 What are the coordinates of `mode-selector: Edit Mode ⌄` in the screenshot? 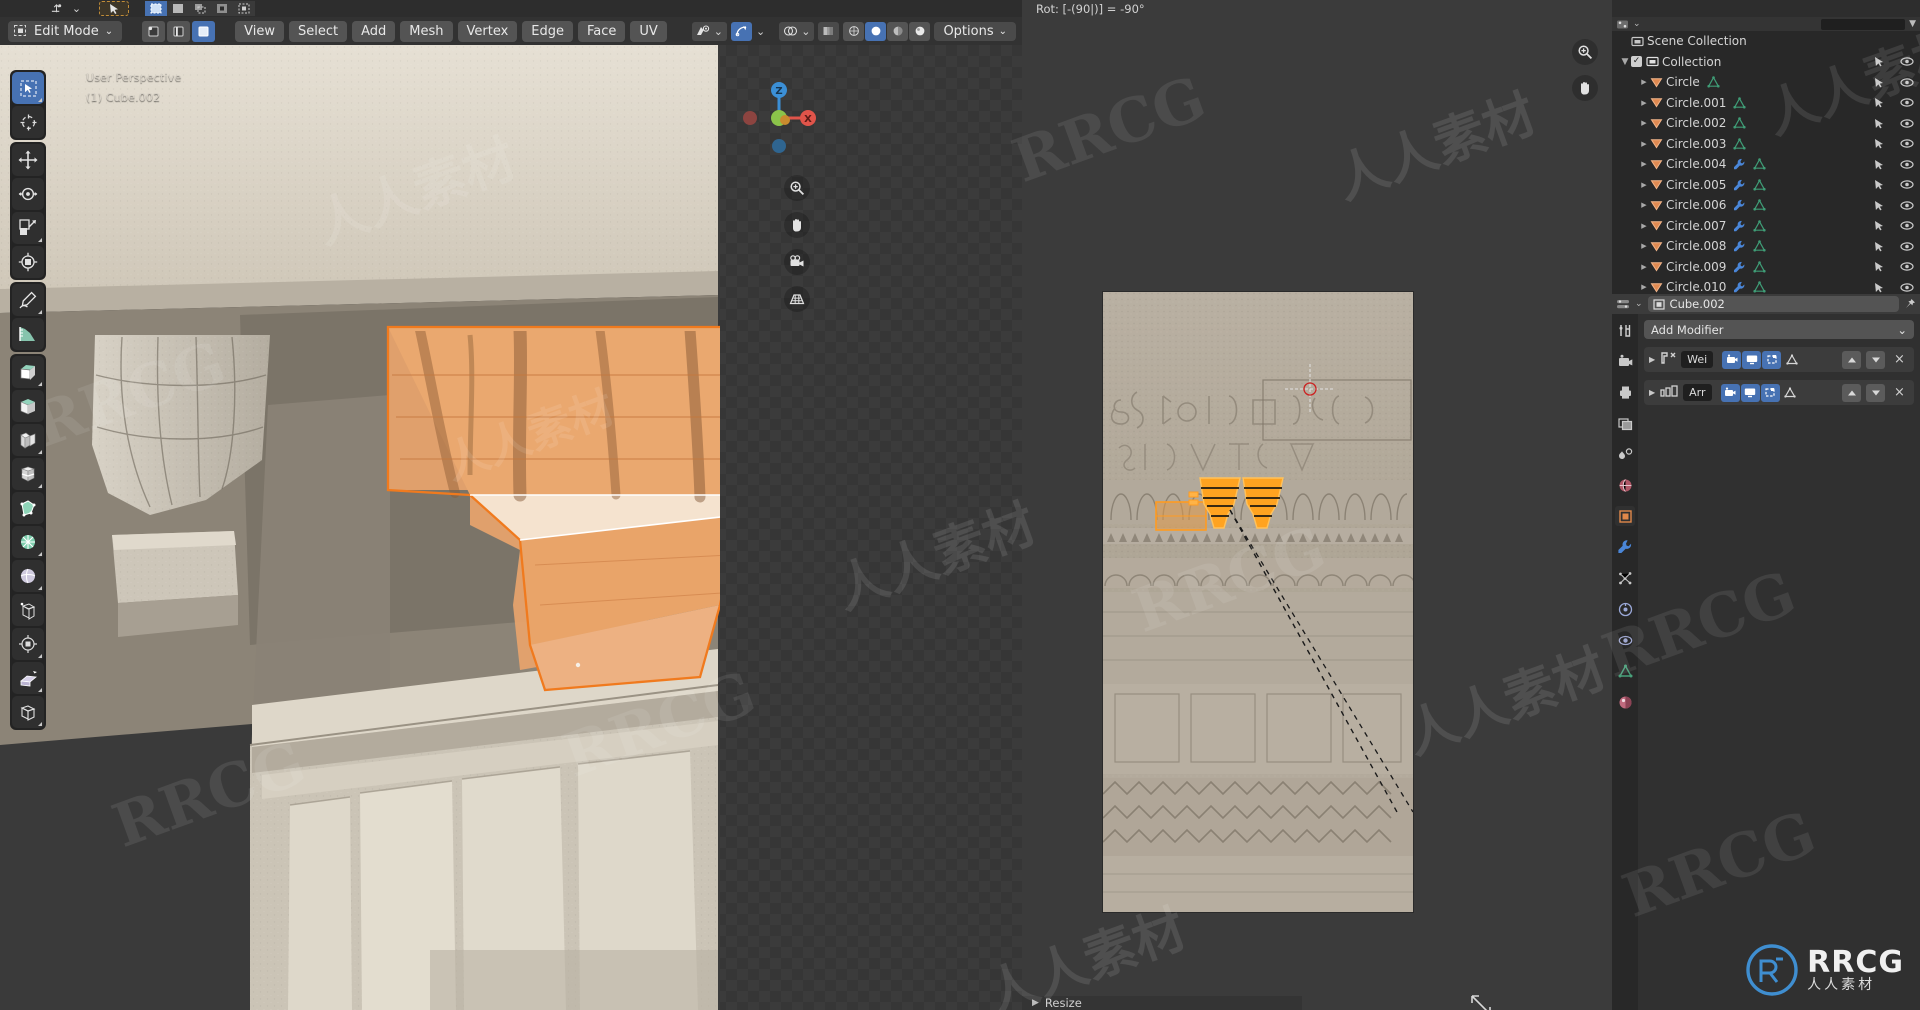 It's located at (65, 31).